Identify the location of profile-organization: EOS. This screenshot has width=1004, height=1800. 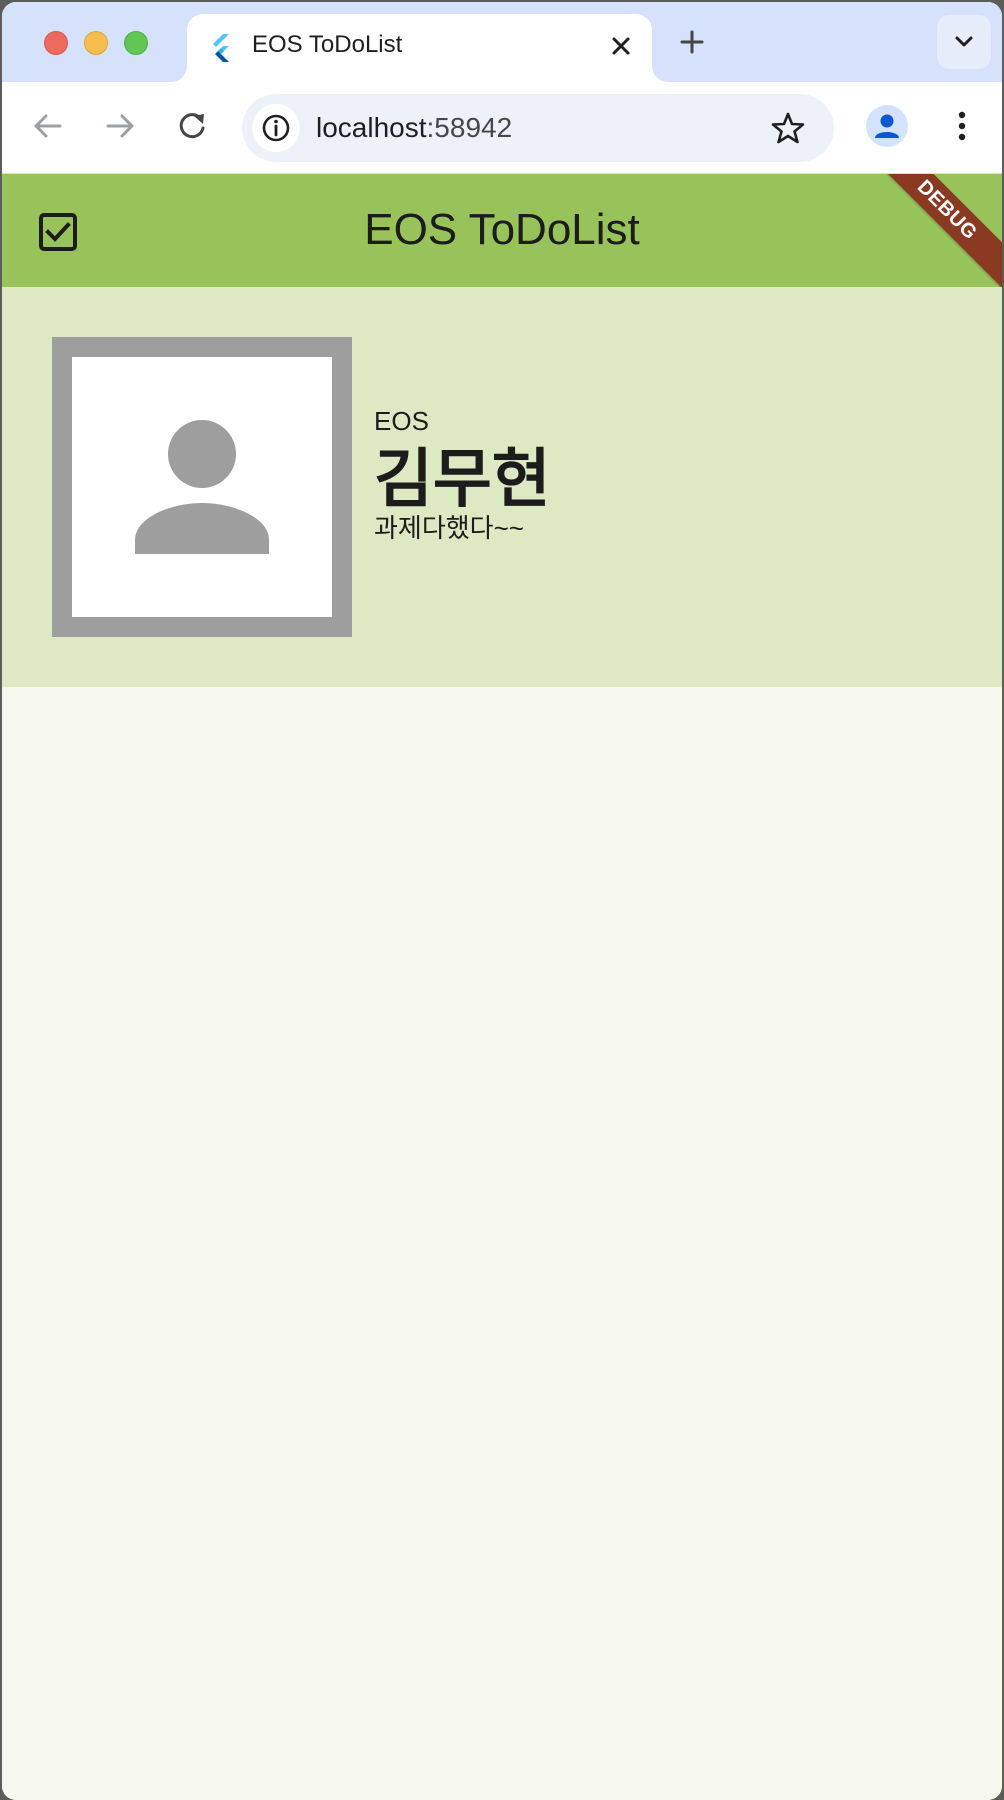
(401, 421).